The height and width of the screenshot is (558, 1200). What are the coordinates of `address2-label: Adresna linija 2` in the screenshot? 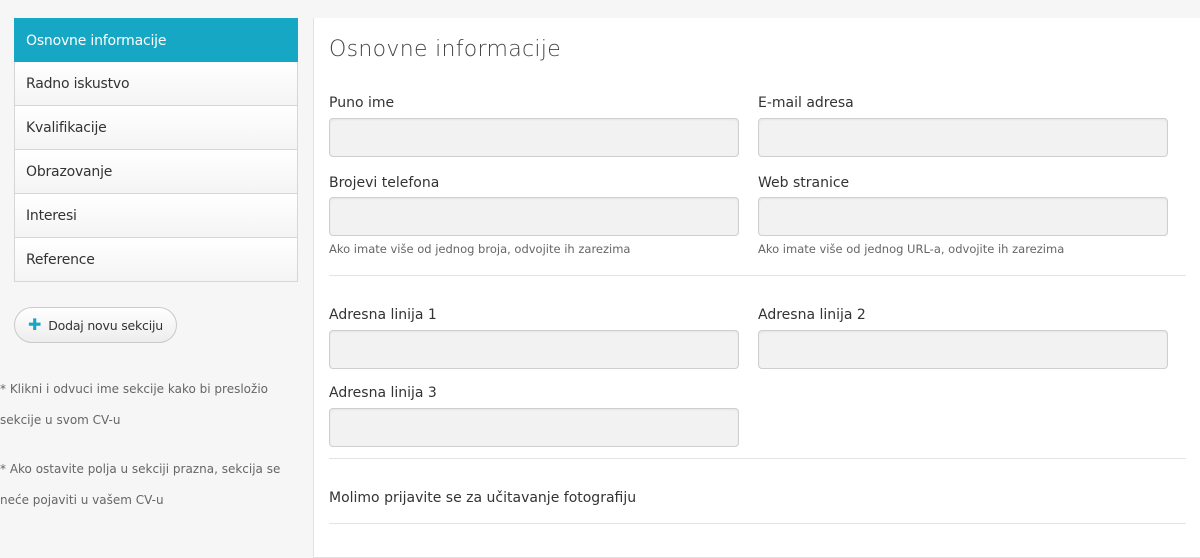 It's located at (812, 315).